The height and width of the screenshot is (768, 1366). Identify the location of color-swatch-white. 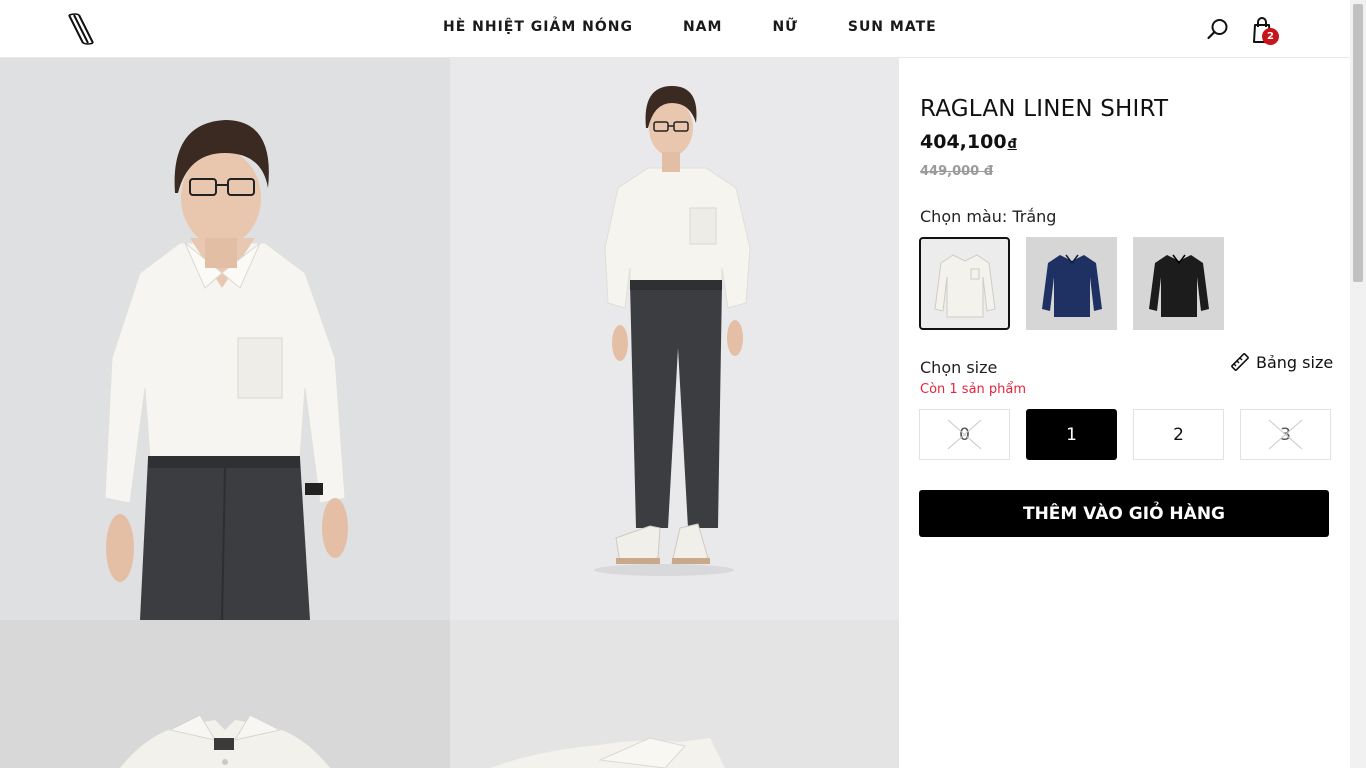
(964, 283).